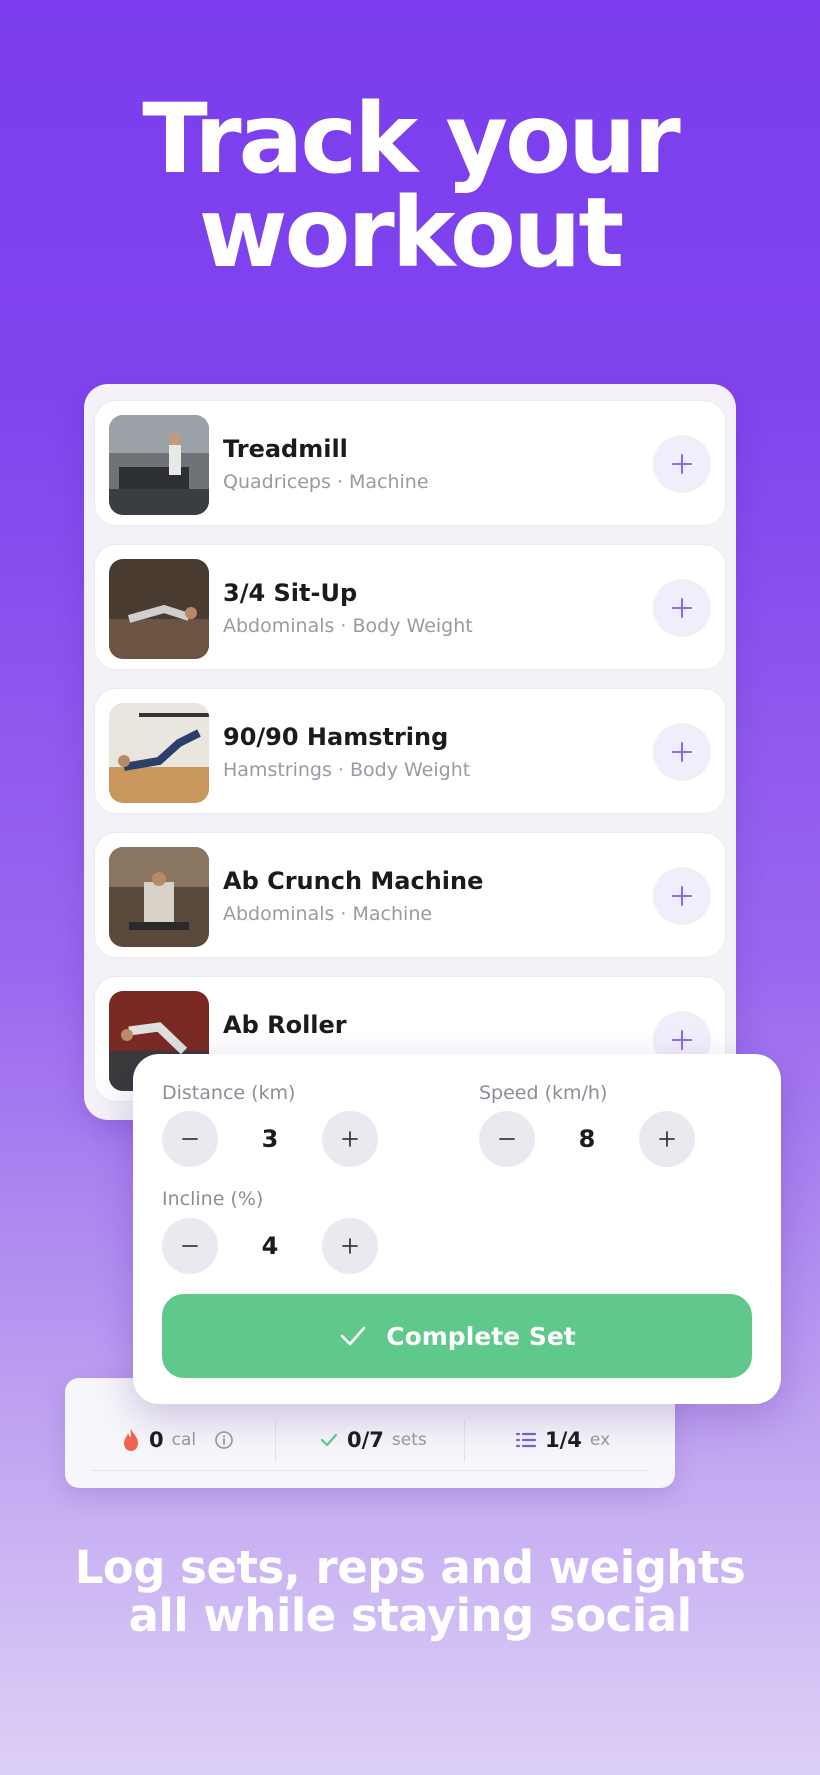 The image size is (820, 1775). What do you see at coordinates (336, 737) in the screenshot?
I see `exercise-name: 90/90 Hamstring` at bounding box center [336, 737].